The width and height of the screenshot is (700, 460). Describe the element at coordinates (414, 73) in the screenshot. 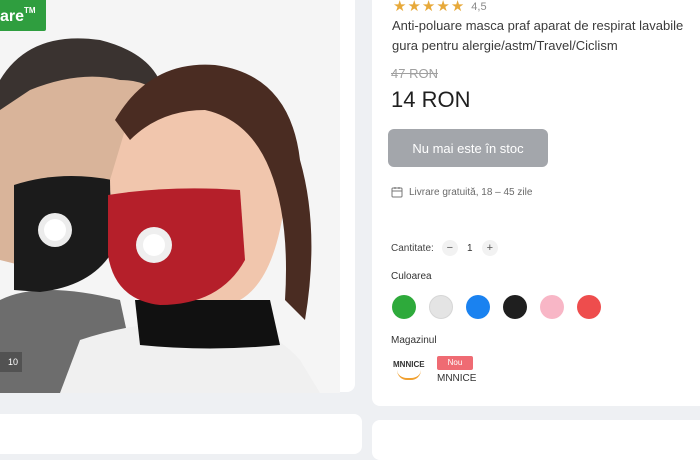

I see `old-price: 47 RON` at that location.